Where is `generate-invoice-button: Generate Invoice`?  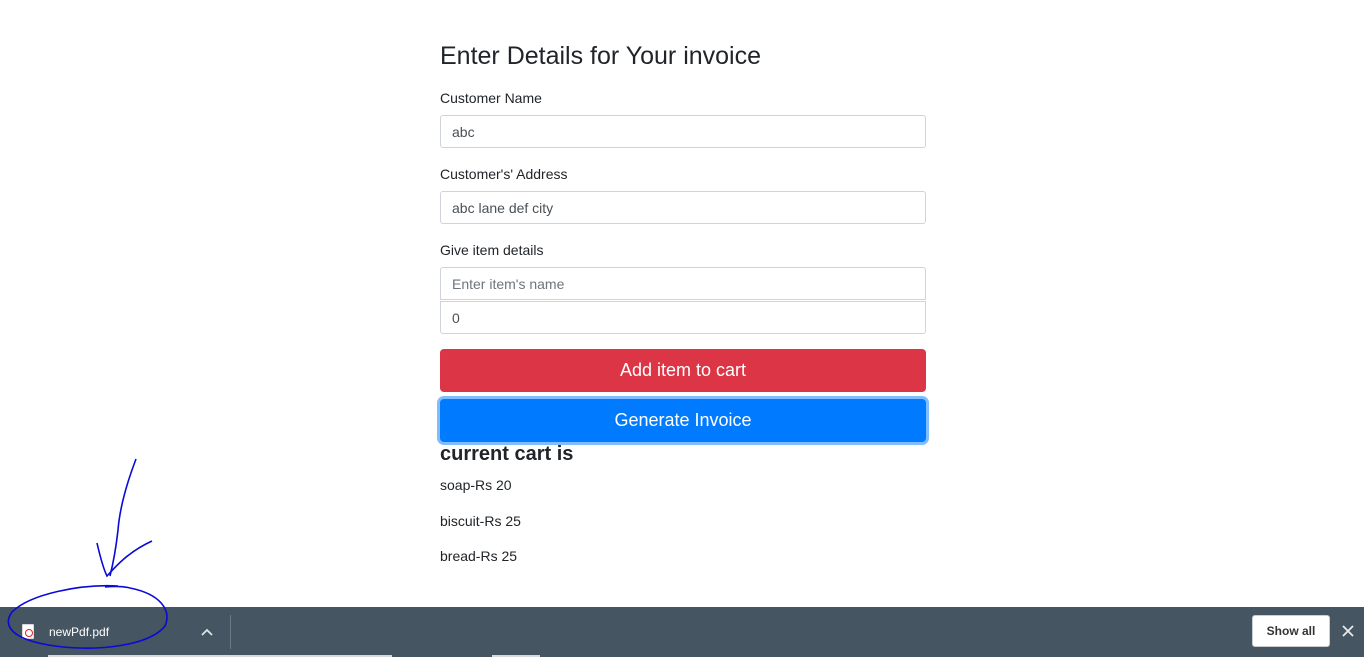 generate-invoice-button: Generate Invoice is located at coordinates (683, 420).